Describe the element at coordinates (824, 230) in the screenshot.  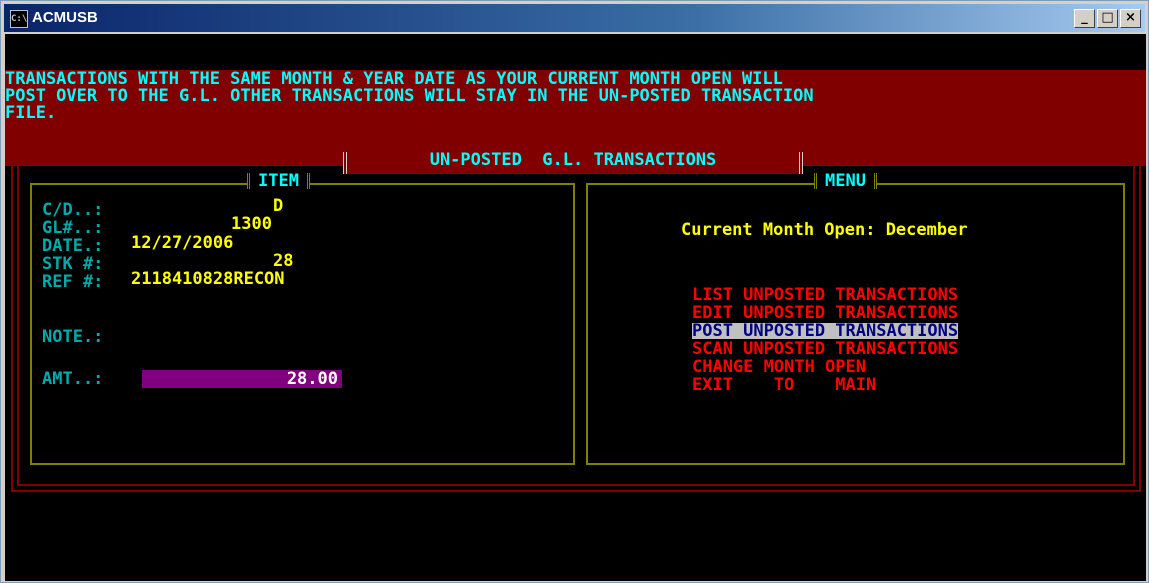
I see `current-month-open: Current Month Open: December` at that location.